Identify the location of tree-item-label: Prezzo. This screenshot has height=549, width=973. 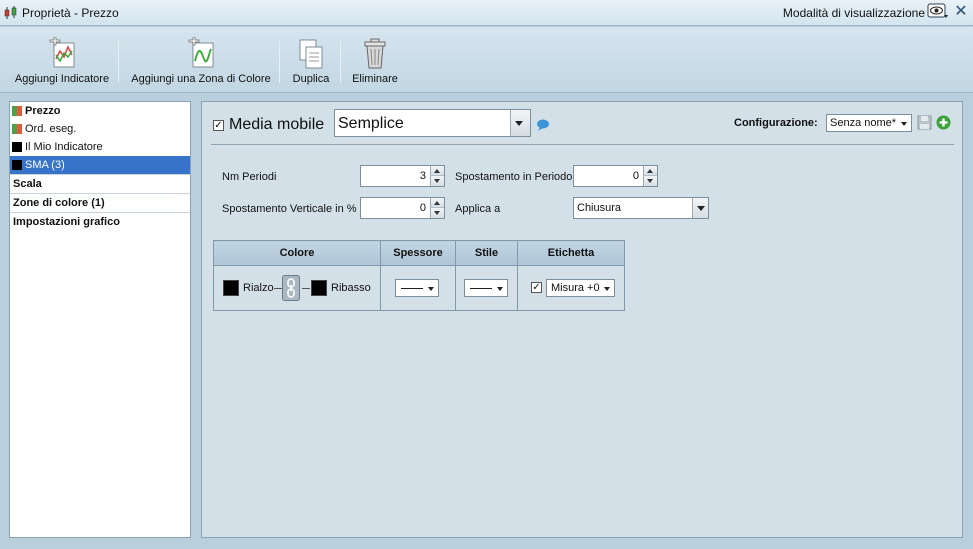
(43, 111).